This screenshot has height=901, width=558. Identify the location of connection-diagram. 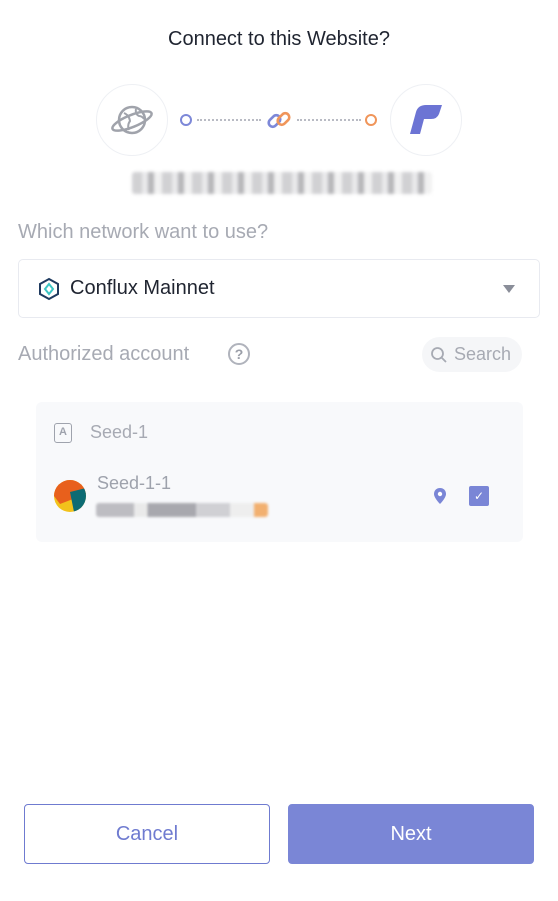
(279, 120).